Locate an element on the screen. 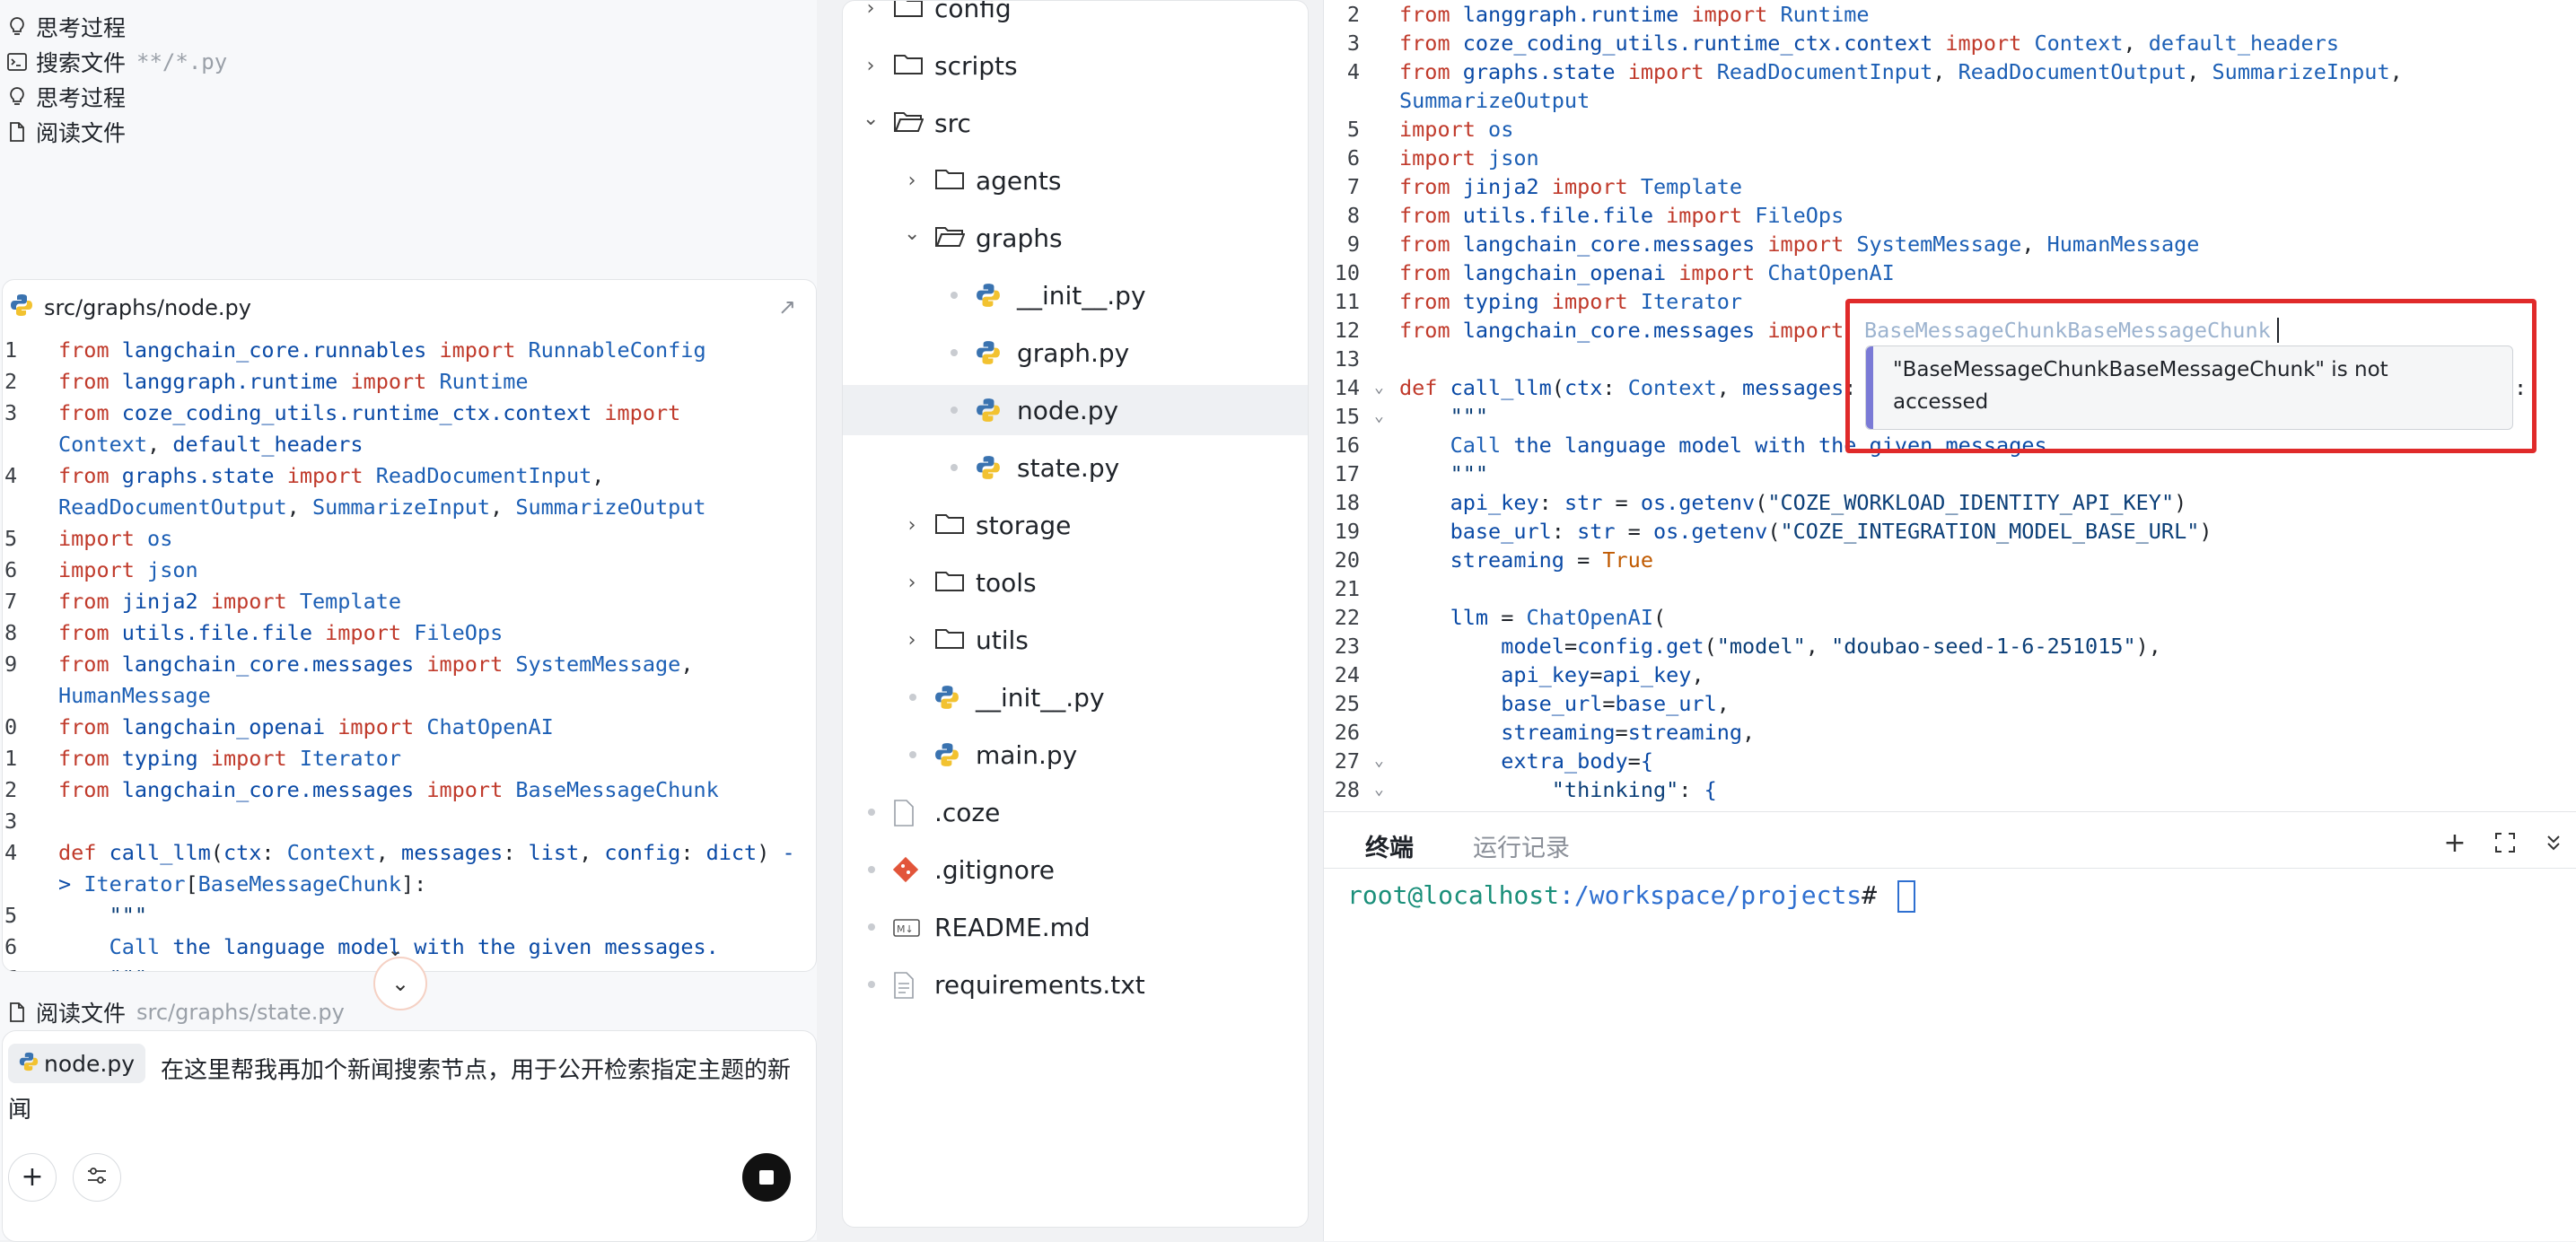 This screenshot has width=2576, height=1242. tree-item-graphs: ⌄ graphs is located at coordinates (1075, 238).